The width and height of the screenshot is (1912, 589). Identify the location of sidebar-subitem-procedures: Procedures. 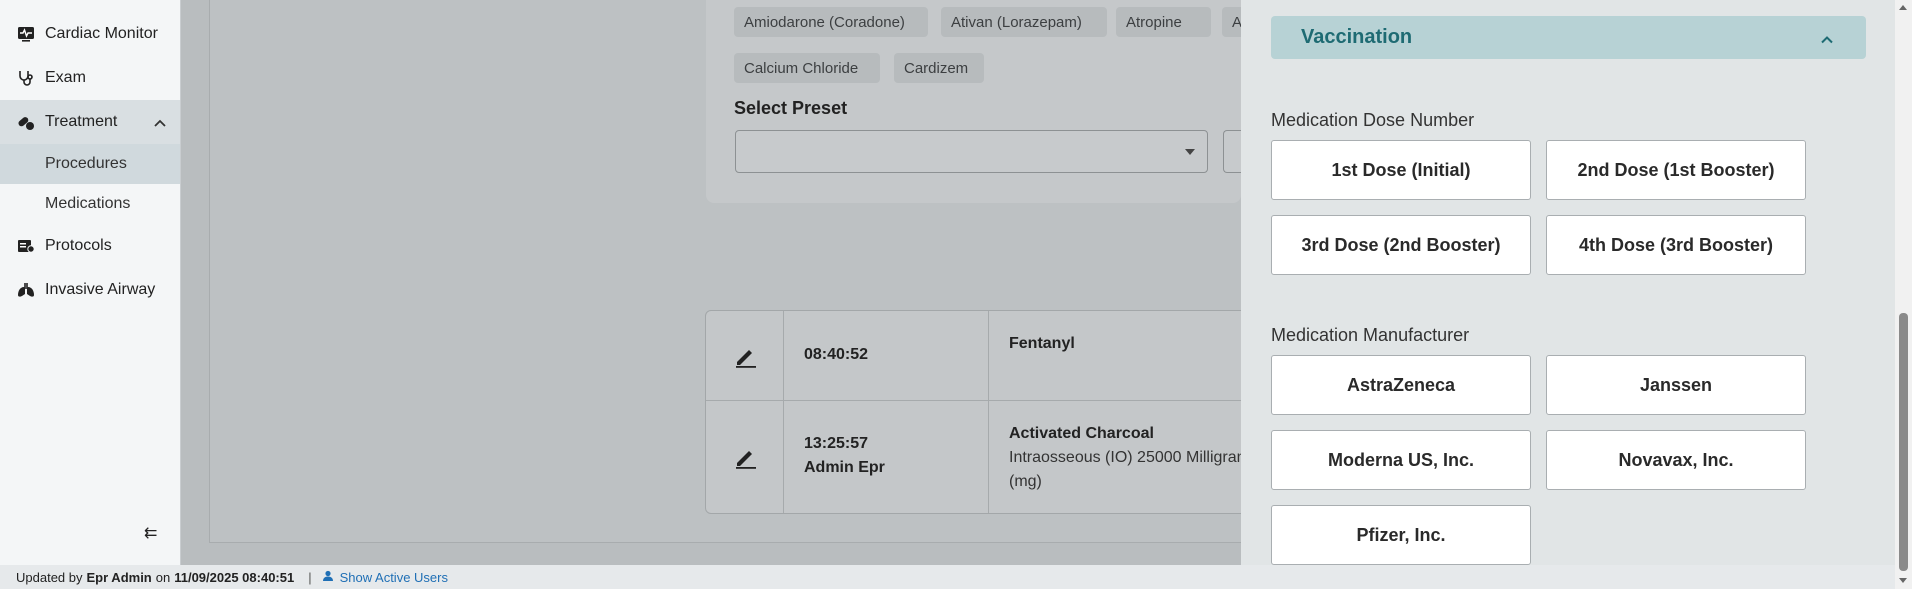
(90, 164).